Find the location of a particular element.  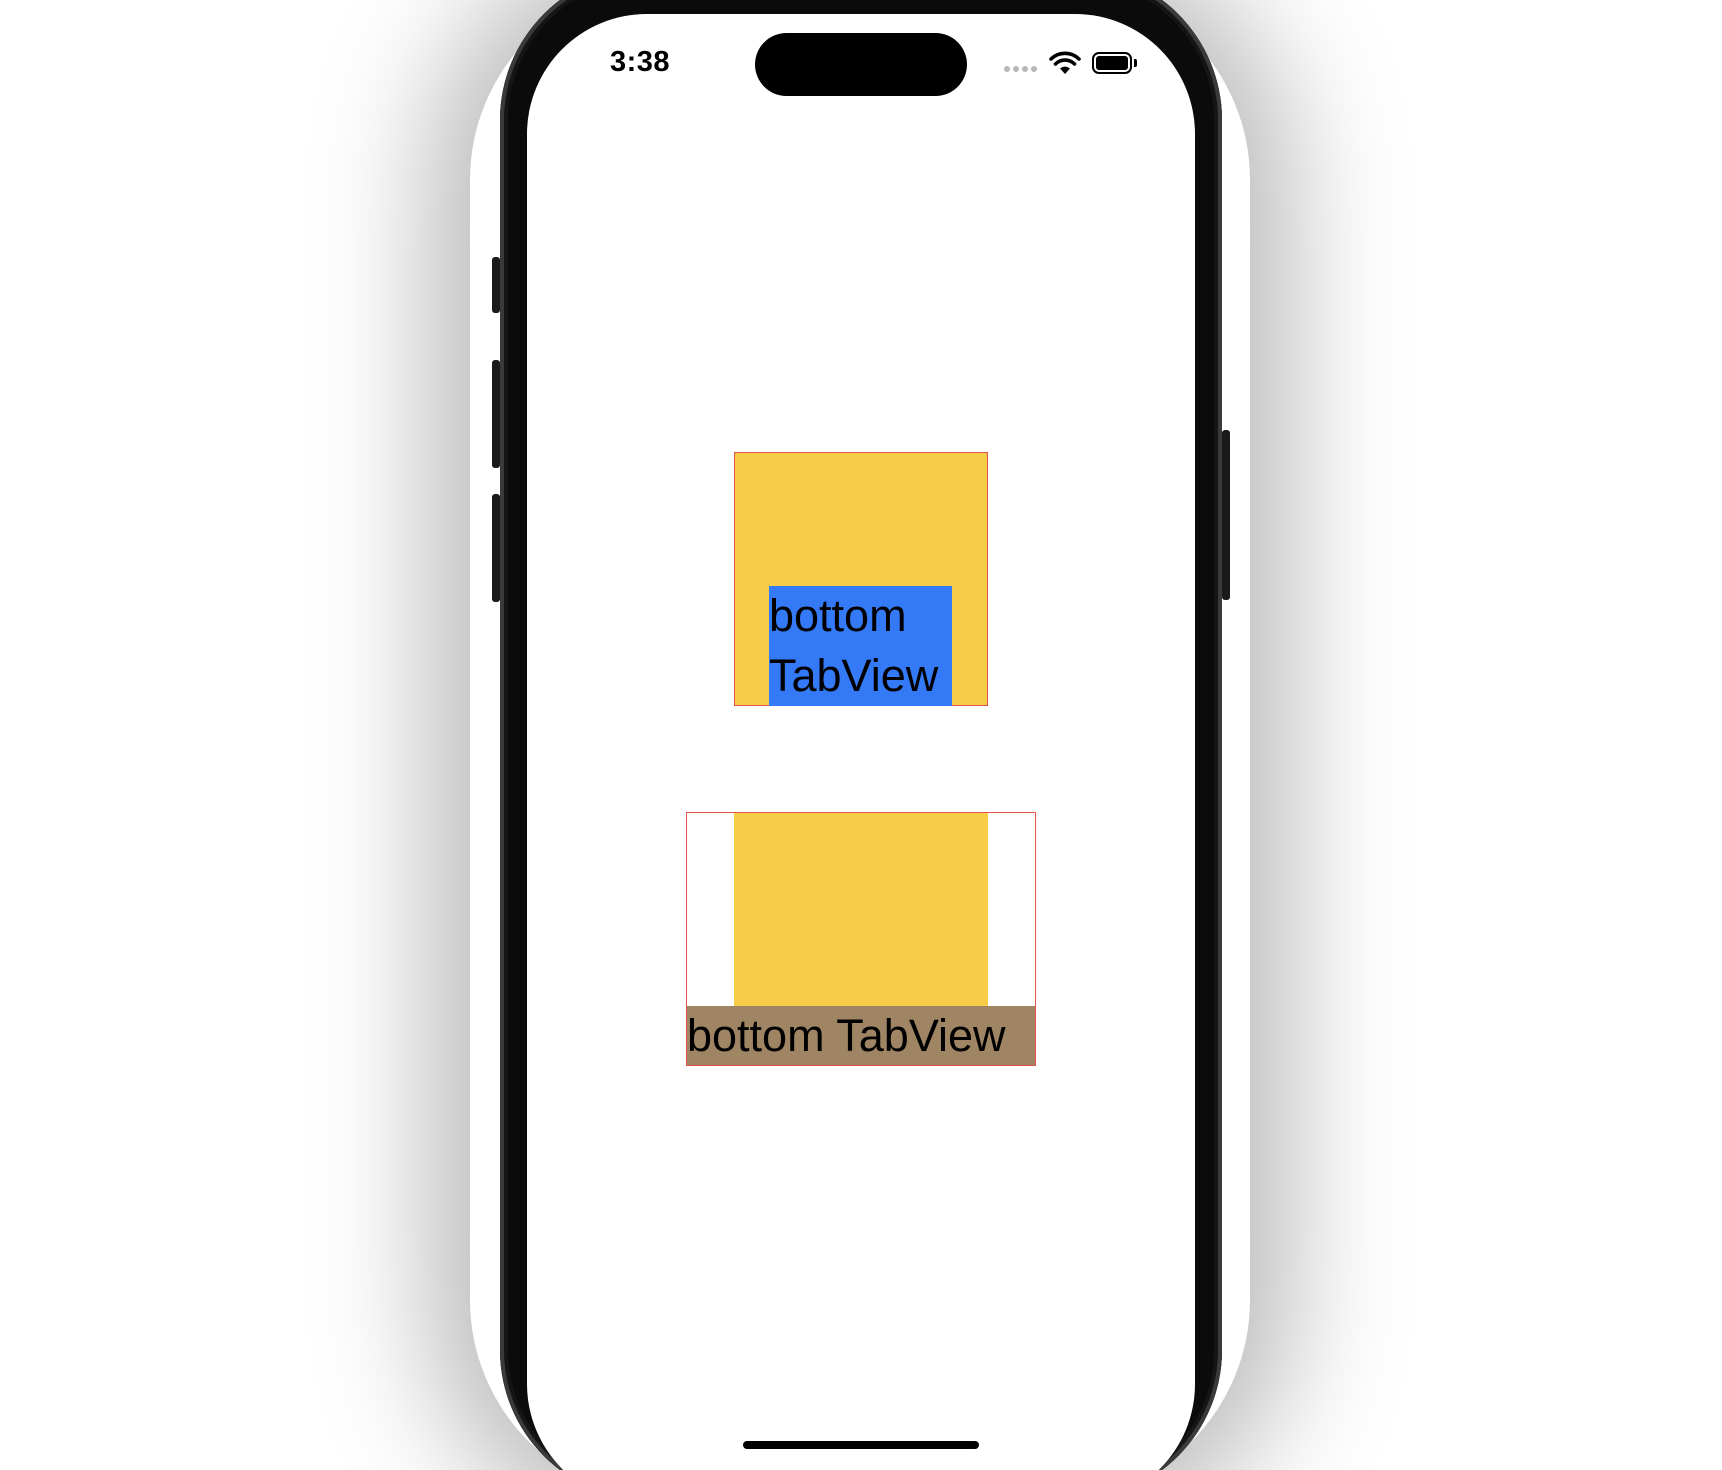

tabview-content-bottom is located at coordinates (861, 909).